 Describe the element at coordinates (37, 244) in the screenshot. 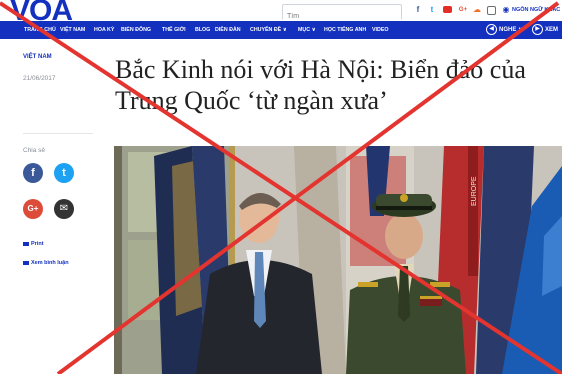

I see `print-label: Print` at that location.